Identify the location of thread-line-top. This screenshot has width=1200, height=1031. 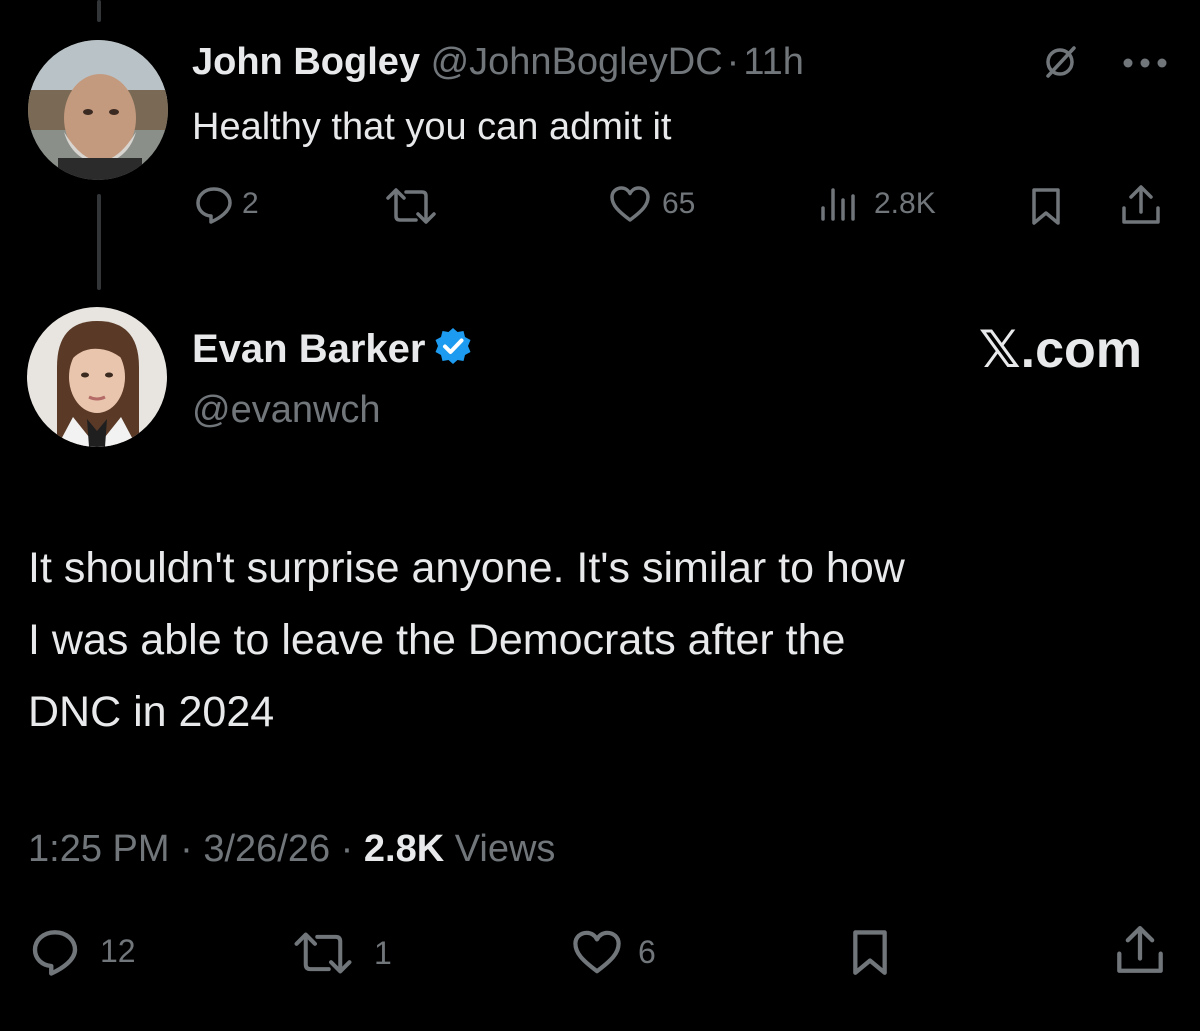
(99, 11).